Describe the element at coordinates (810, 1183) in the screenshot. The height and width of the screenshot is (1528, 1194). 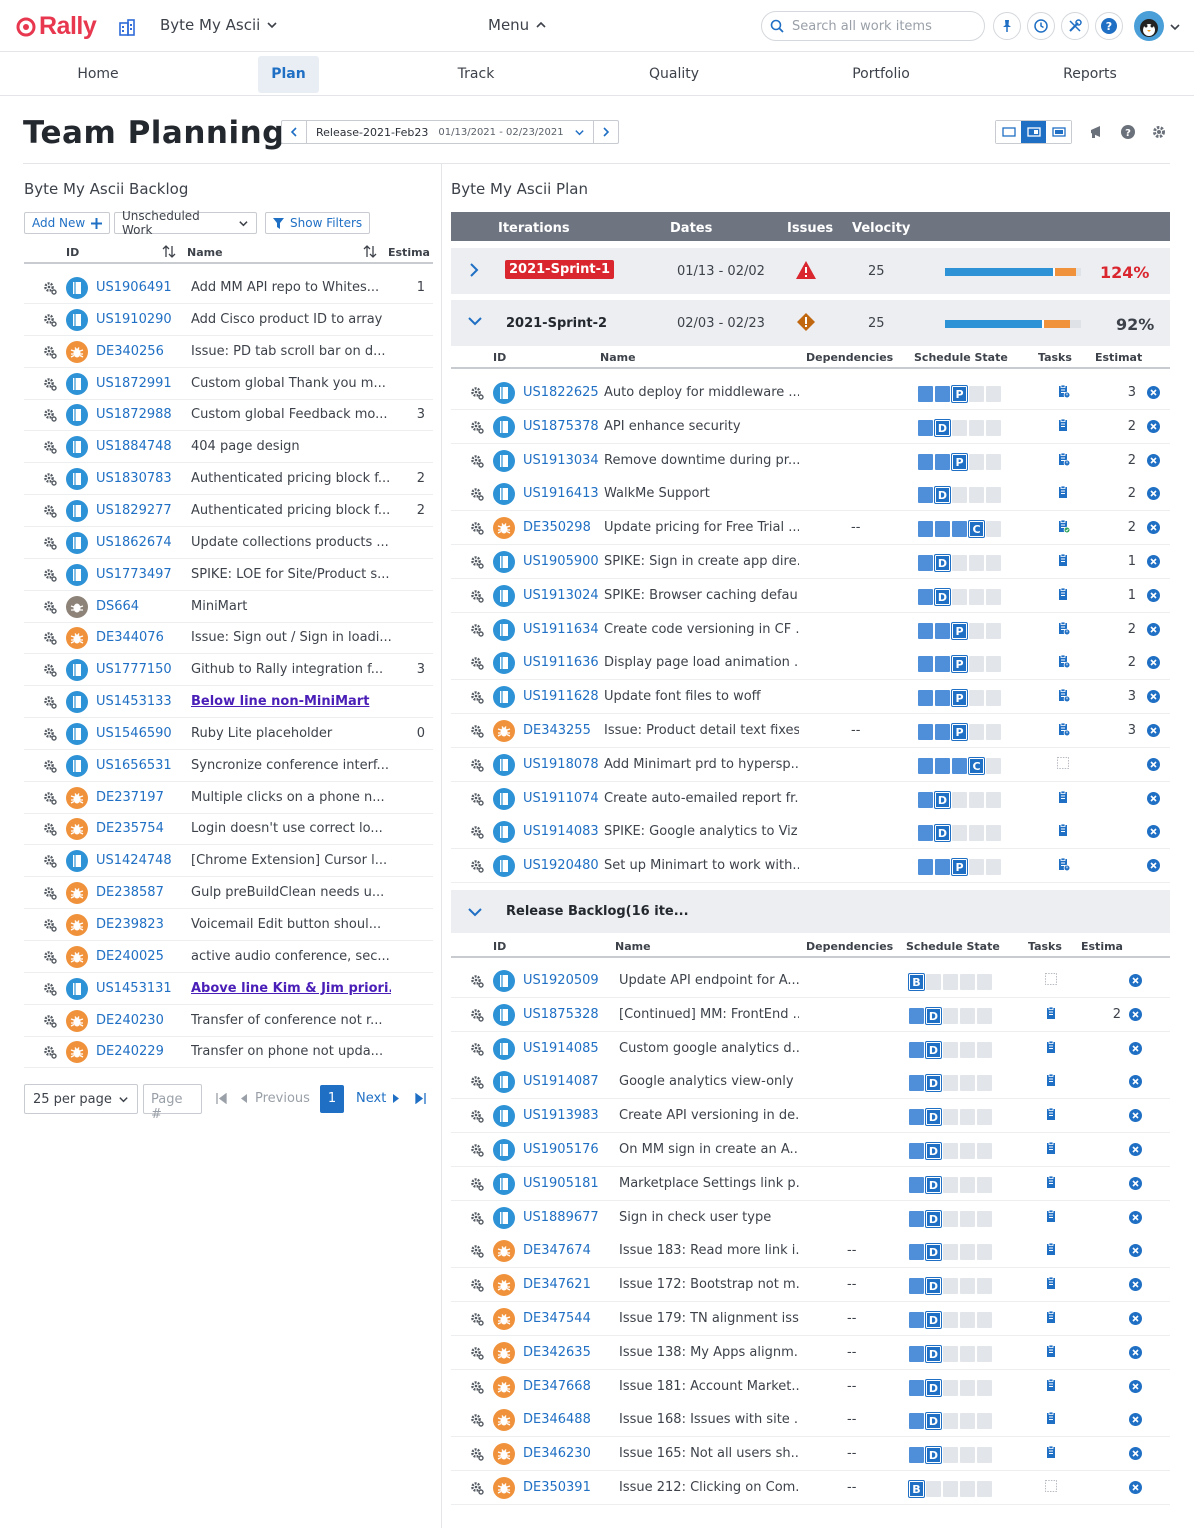
I see `table-row: US1905181 Marketplace Settings link p... D` at that location.